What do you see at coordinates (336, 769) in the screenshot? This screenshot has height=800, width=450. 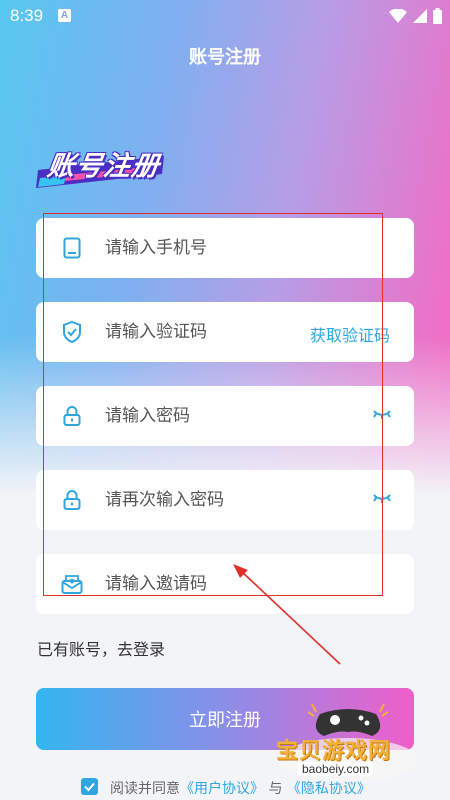 I see `watermark-url: baobeiy.com` at bounding box center [336, 769].